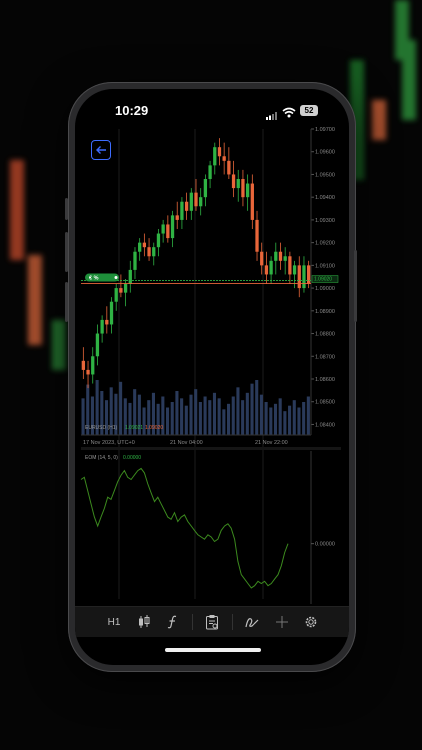 The image size is (422, 750). Describe the element at coordinates (325, 221) in the screenshot. I see `price-axis-label: 1.09300` at that location.